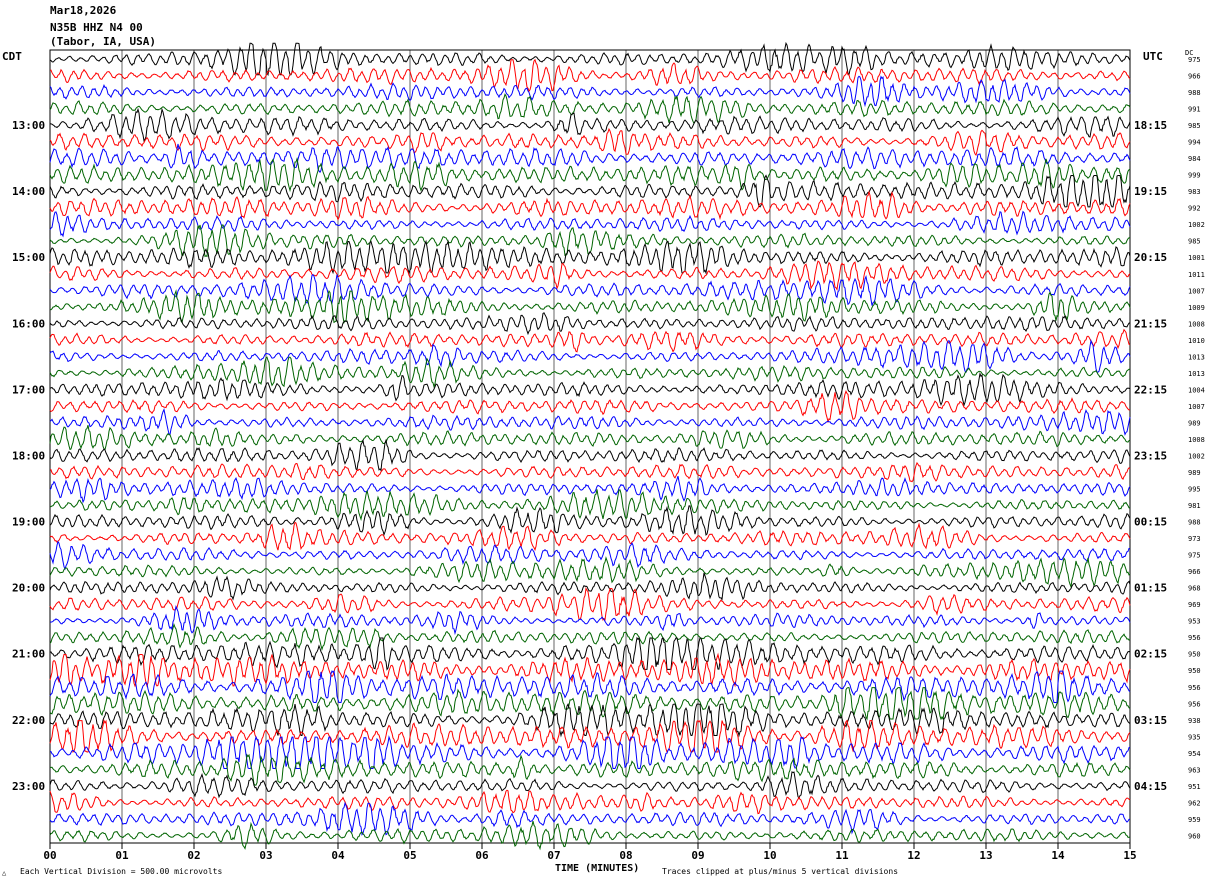  I want to click on dc-offset-label: 968, so click(1194, 589).